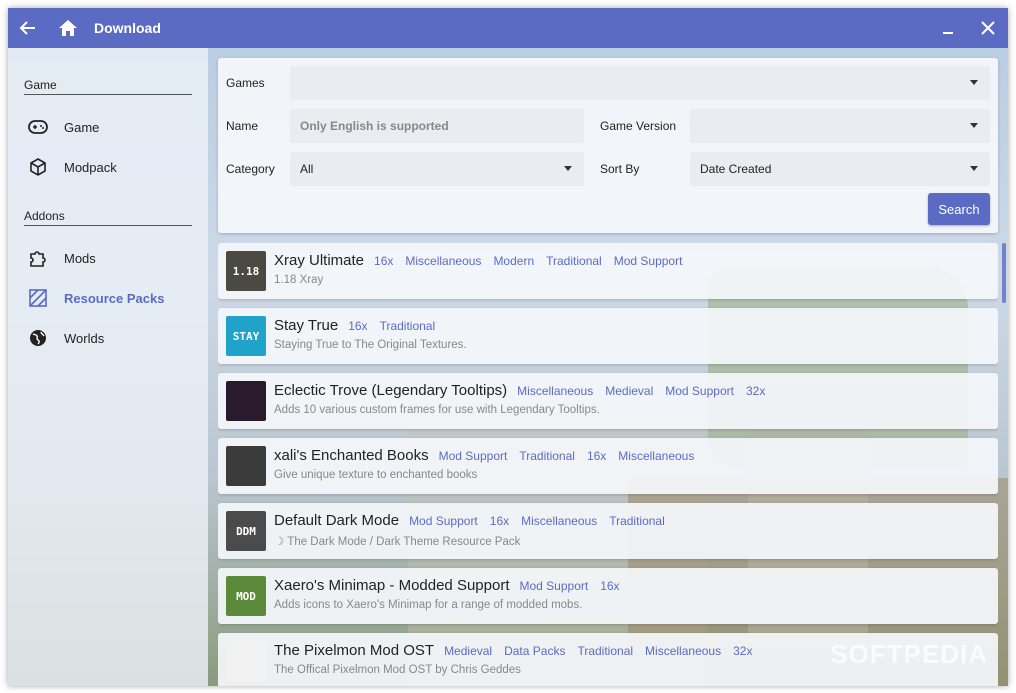  What do you see at coordinates (250, 169) in the screenshot?
I see `category-label: Category` at bounding box center [250, 169].